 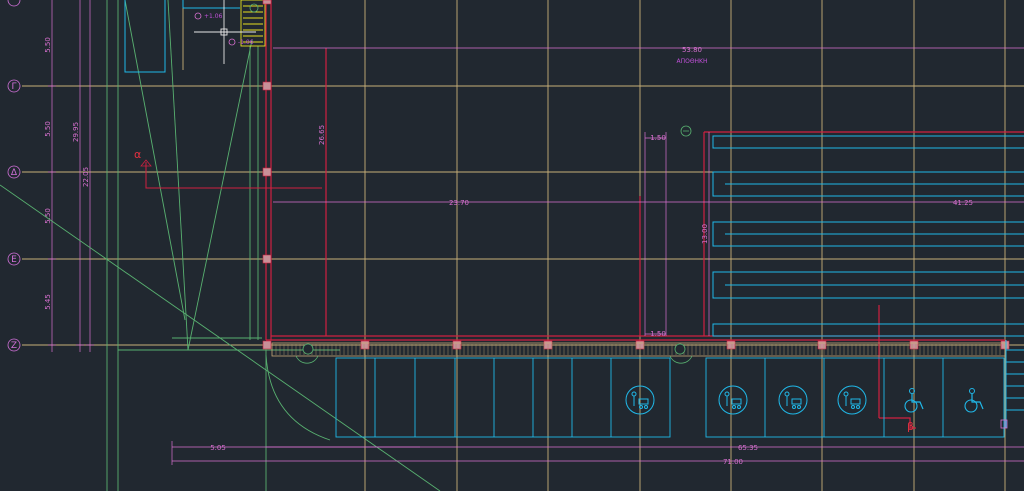 What do you see at coordinates (322, 135) in the screenshot?
I see `dim-height: 26.65` at bounding box center [322, 135].